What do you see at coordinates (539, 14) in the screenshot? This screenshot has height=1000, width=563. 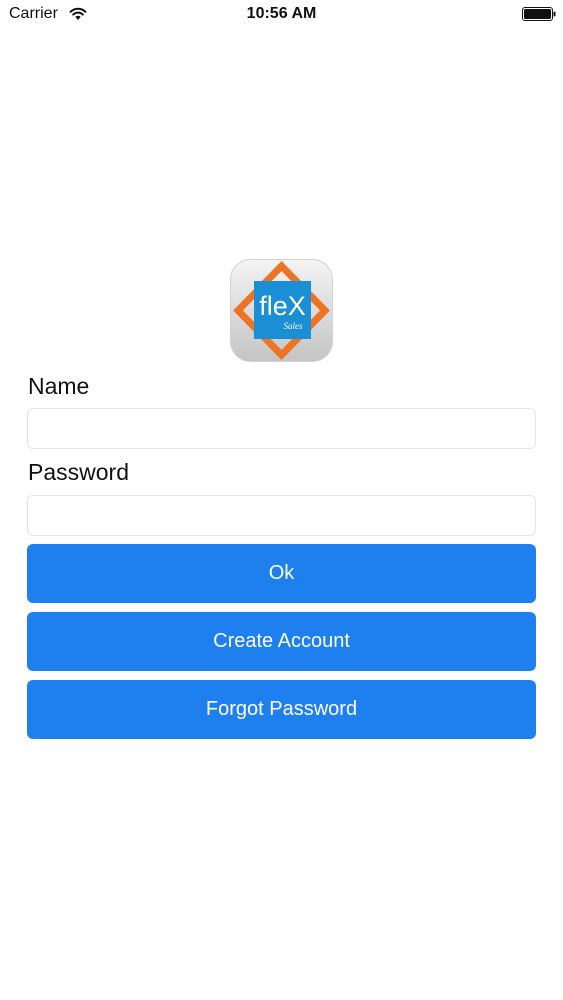 I see `battery-full-icon` at bounding box center [539, 14].